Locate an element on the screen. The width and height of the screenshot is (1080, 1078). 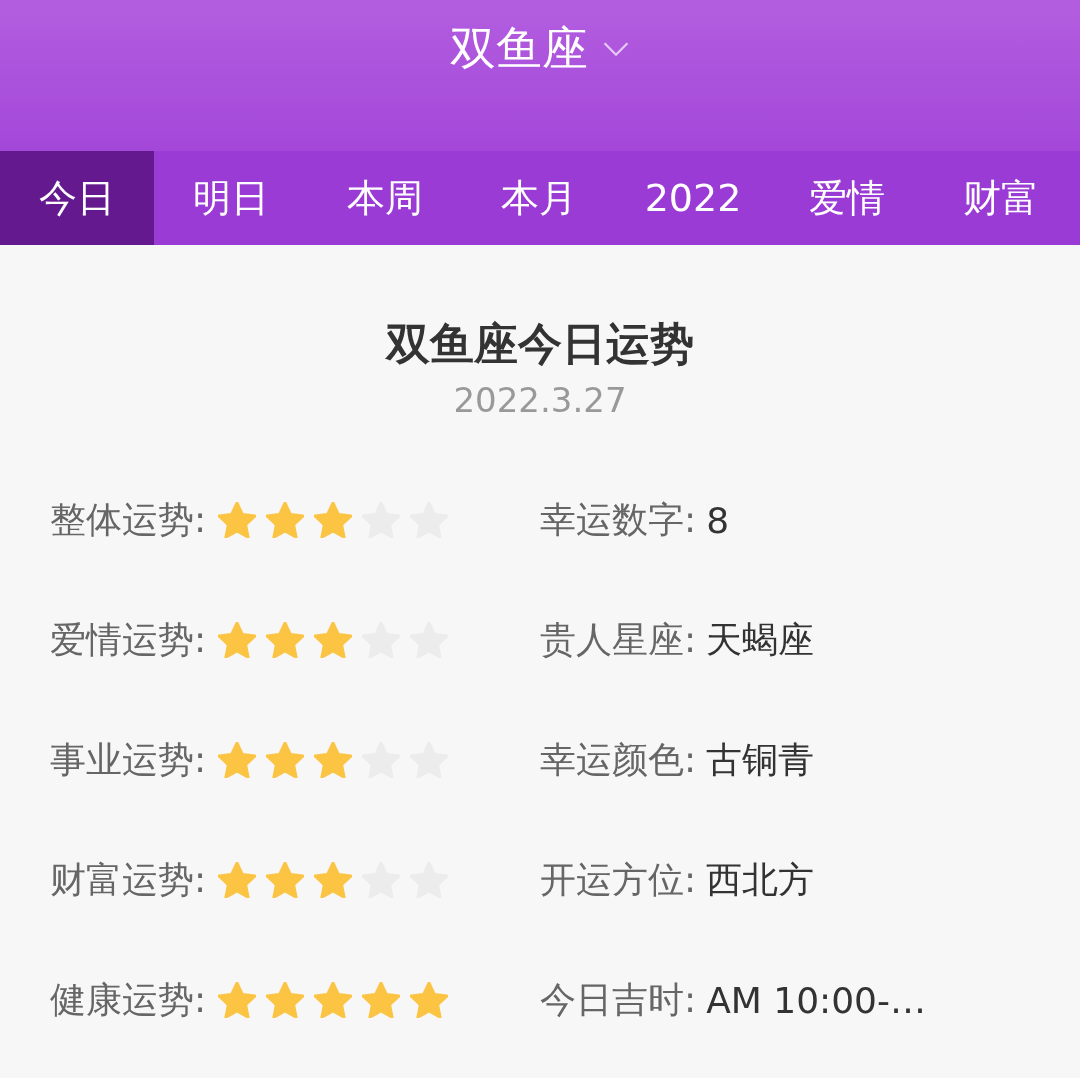
fact-label: 幸运颜色: is located at coordinates (618, 759).